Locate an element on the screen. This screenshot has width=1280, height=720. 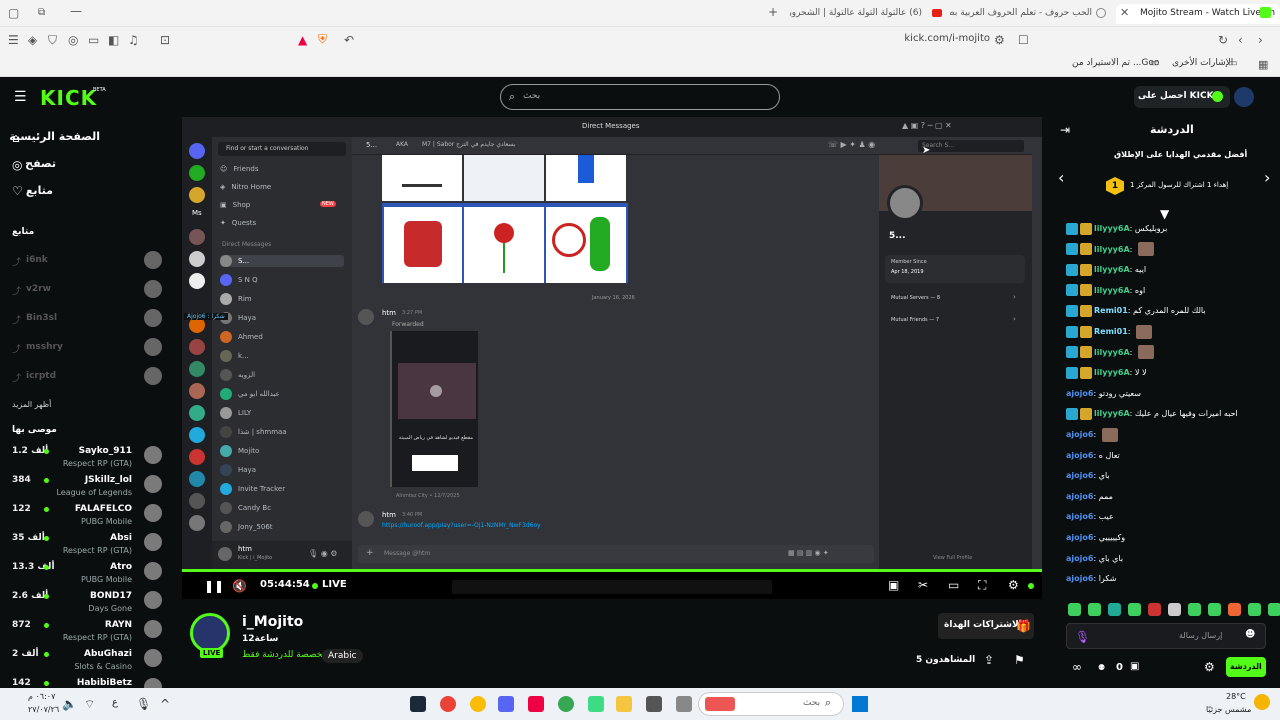
followed-channel: ⤴ msshry is located at coordinates (87, 350).